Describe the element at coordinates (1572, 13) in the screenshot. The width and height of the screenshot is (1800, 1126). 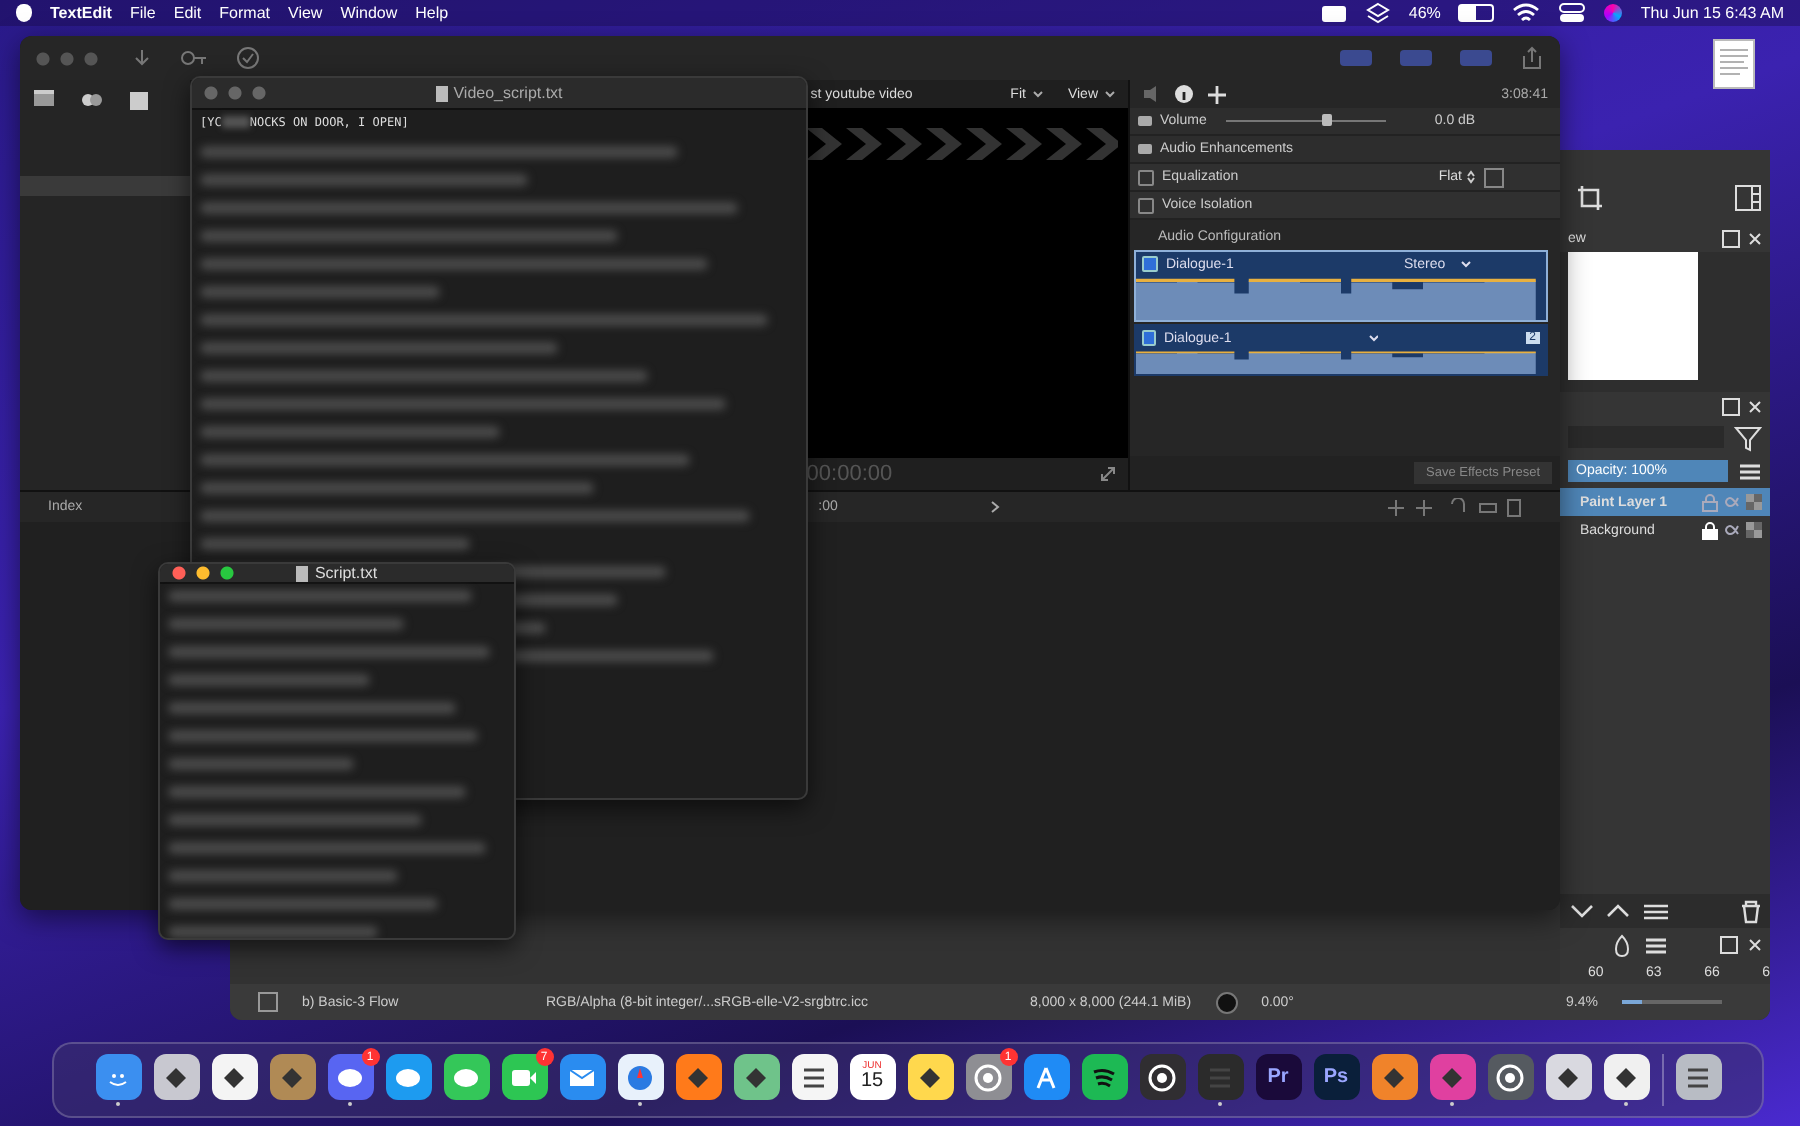
I see `control-center-icon` at that location.